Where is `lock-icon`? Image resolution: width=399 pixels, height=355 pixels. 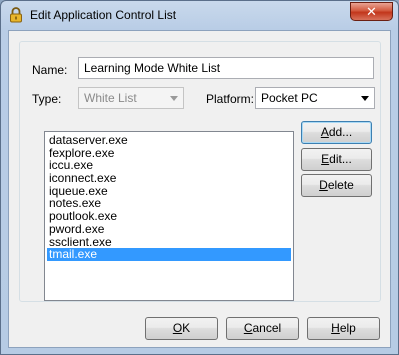
lock-icon is located at coordinates (16, 15).